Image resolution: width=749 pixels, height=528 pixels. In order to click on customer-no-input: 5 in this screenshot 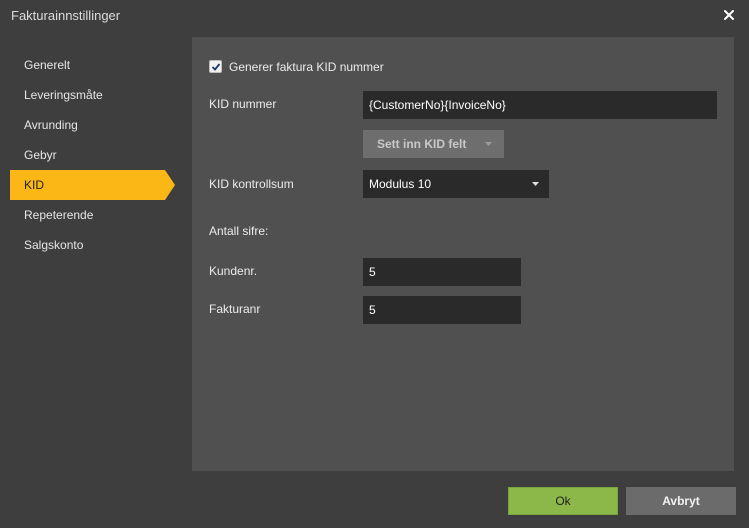, I will do `click(442, 272)`.